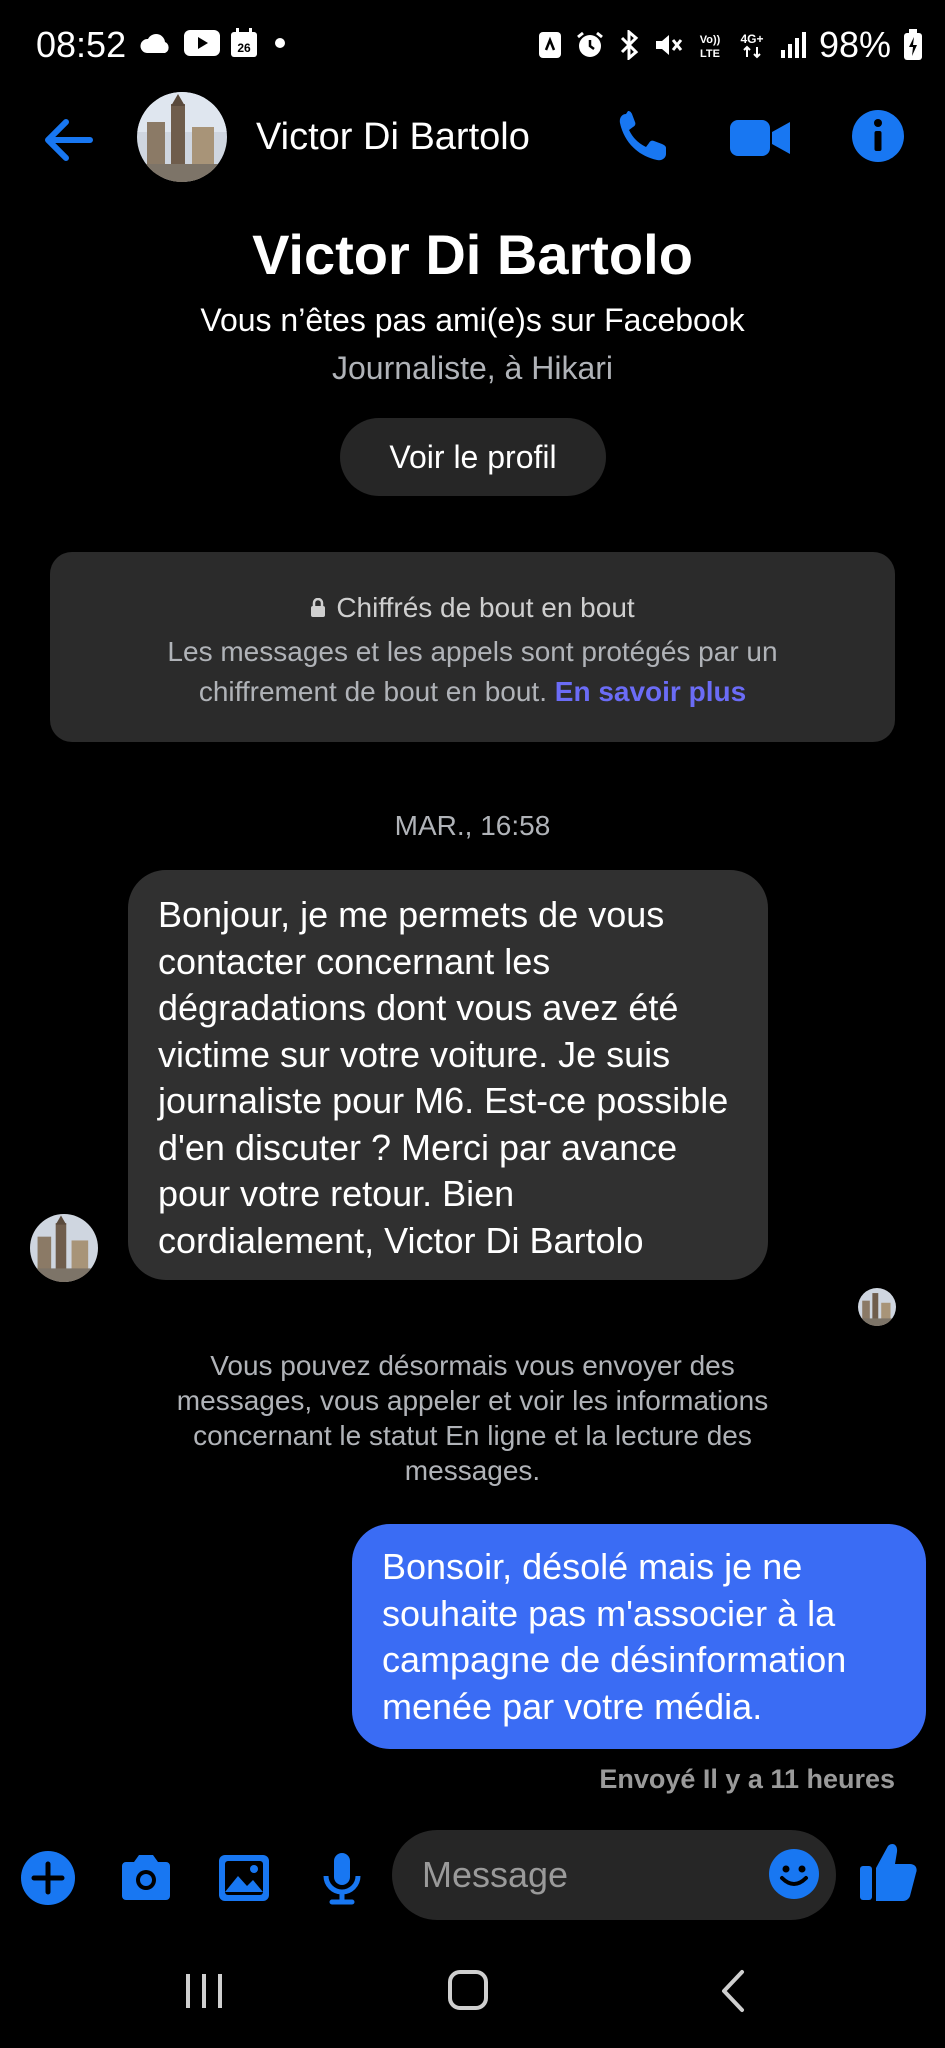  What do you see at coordinates (495, 1874) in the screenshot?
I see `message-placeholder: Message` at bounding box center [495, 1874].